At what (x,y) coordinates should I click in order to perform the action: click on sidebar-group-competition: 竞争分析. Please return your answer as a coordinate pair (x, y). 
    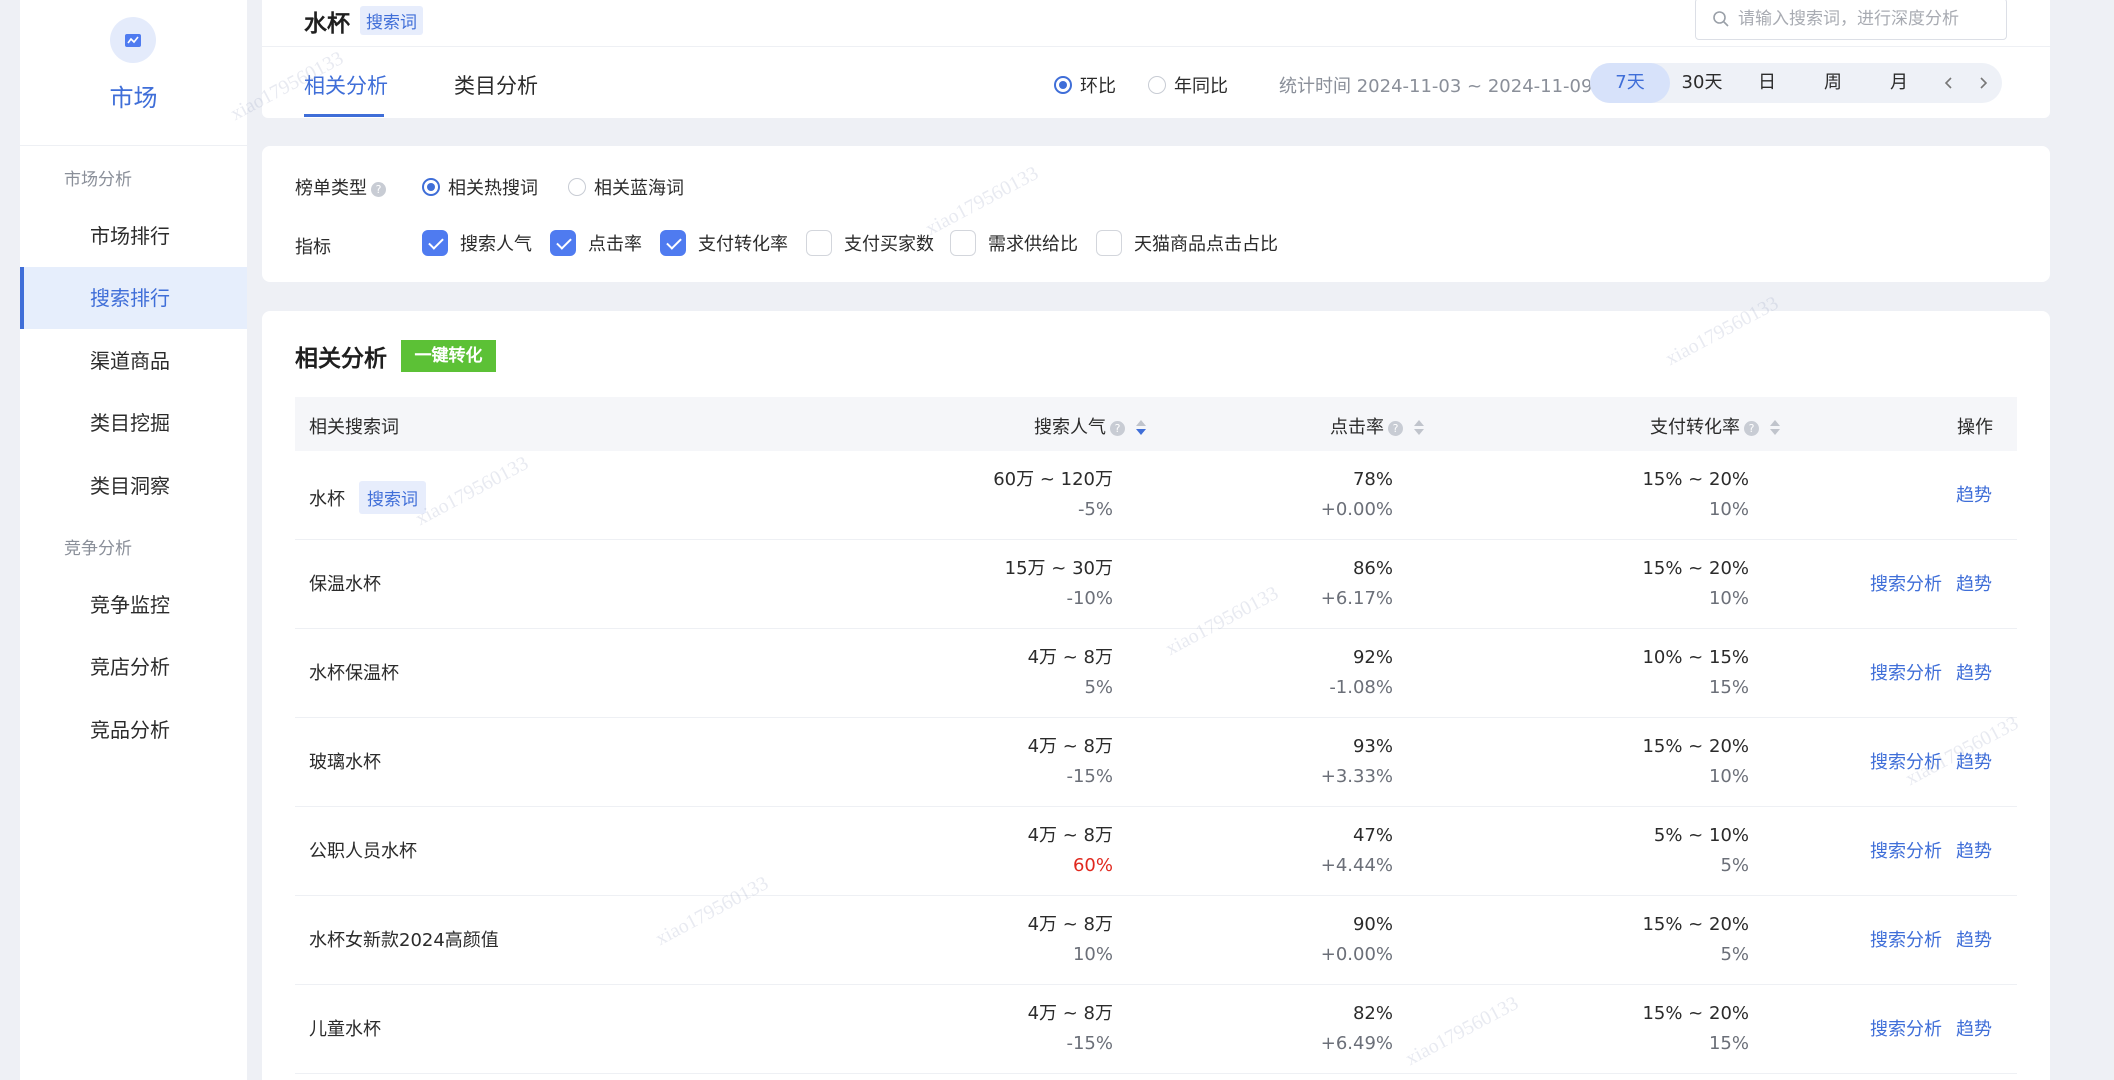
    Looking at the image, I should click on (98, 549).